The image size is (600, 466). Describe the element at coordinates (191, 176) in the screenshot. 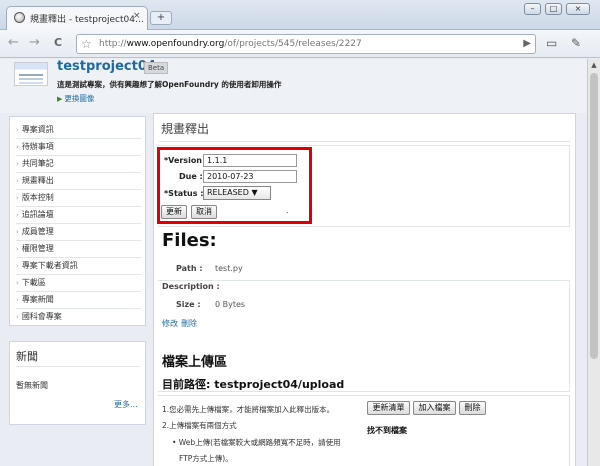

I see `due-label: Due :` at that location.